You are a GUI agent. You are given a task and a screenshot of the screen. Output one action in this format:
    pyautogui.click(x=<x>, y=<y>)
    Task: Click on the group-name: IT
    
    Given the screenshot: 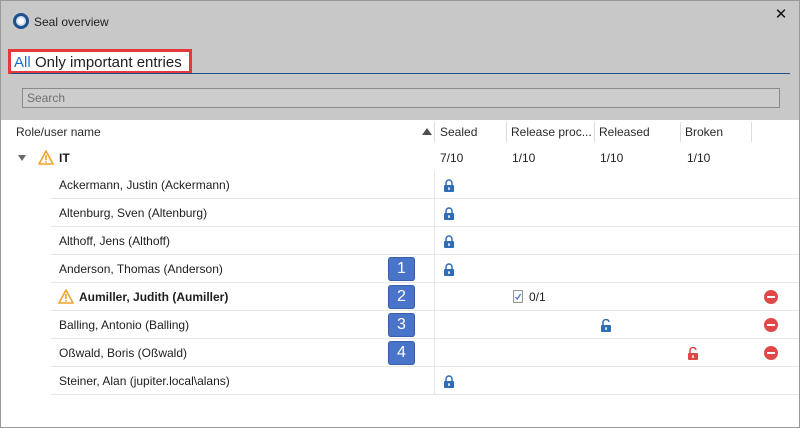 What is the action you would take?
    pyautogui.click(x=64, y=158)
    